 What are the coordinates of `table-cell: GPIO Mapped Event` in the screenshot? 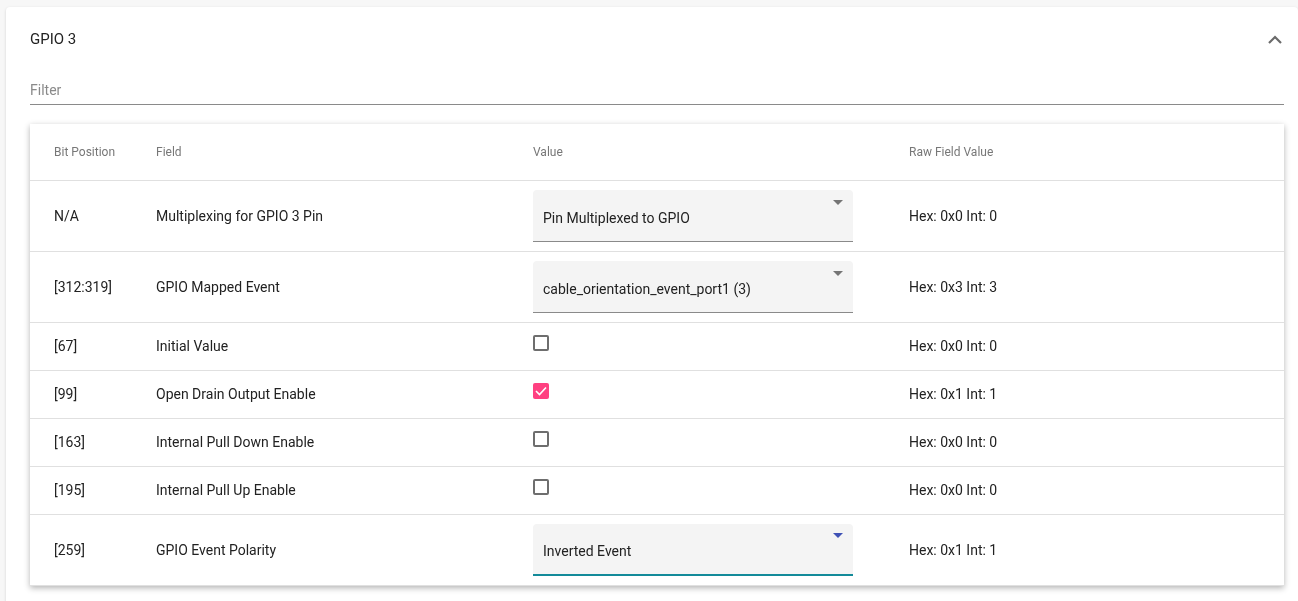 It's located at (218, 286).